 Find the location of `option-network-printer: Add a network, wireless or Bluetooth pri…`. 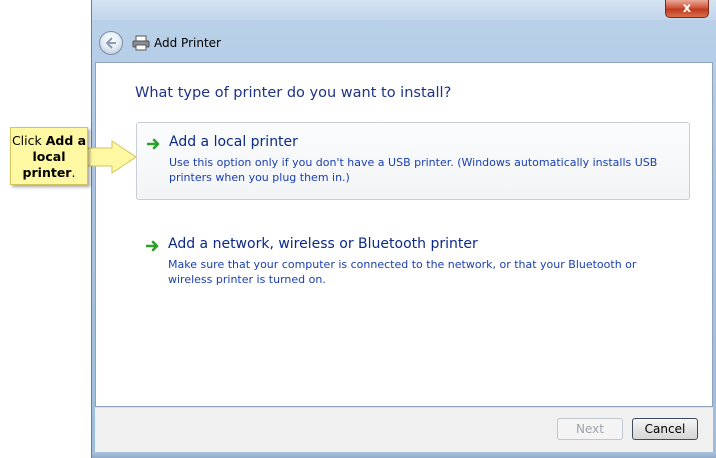

option-network-printer: Add a network, wireless or Bluetooth pri… is located at coordinates (413, 264).